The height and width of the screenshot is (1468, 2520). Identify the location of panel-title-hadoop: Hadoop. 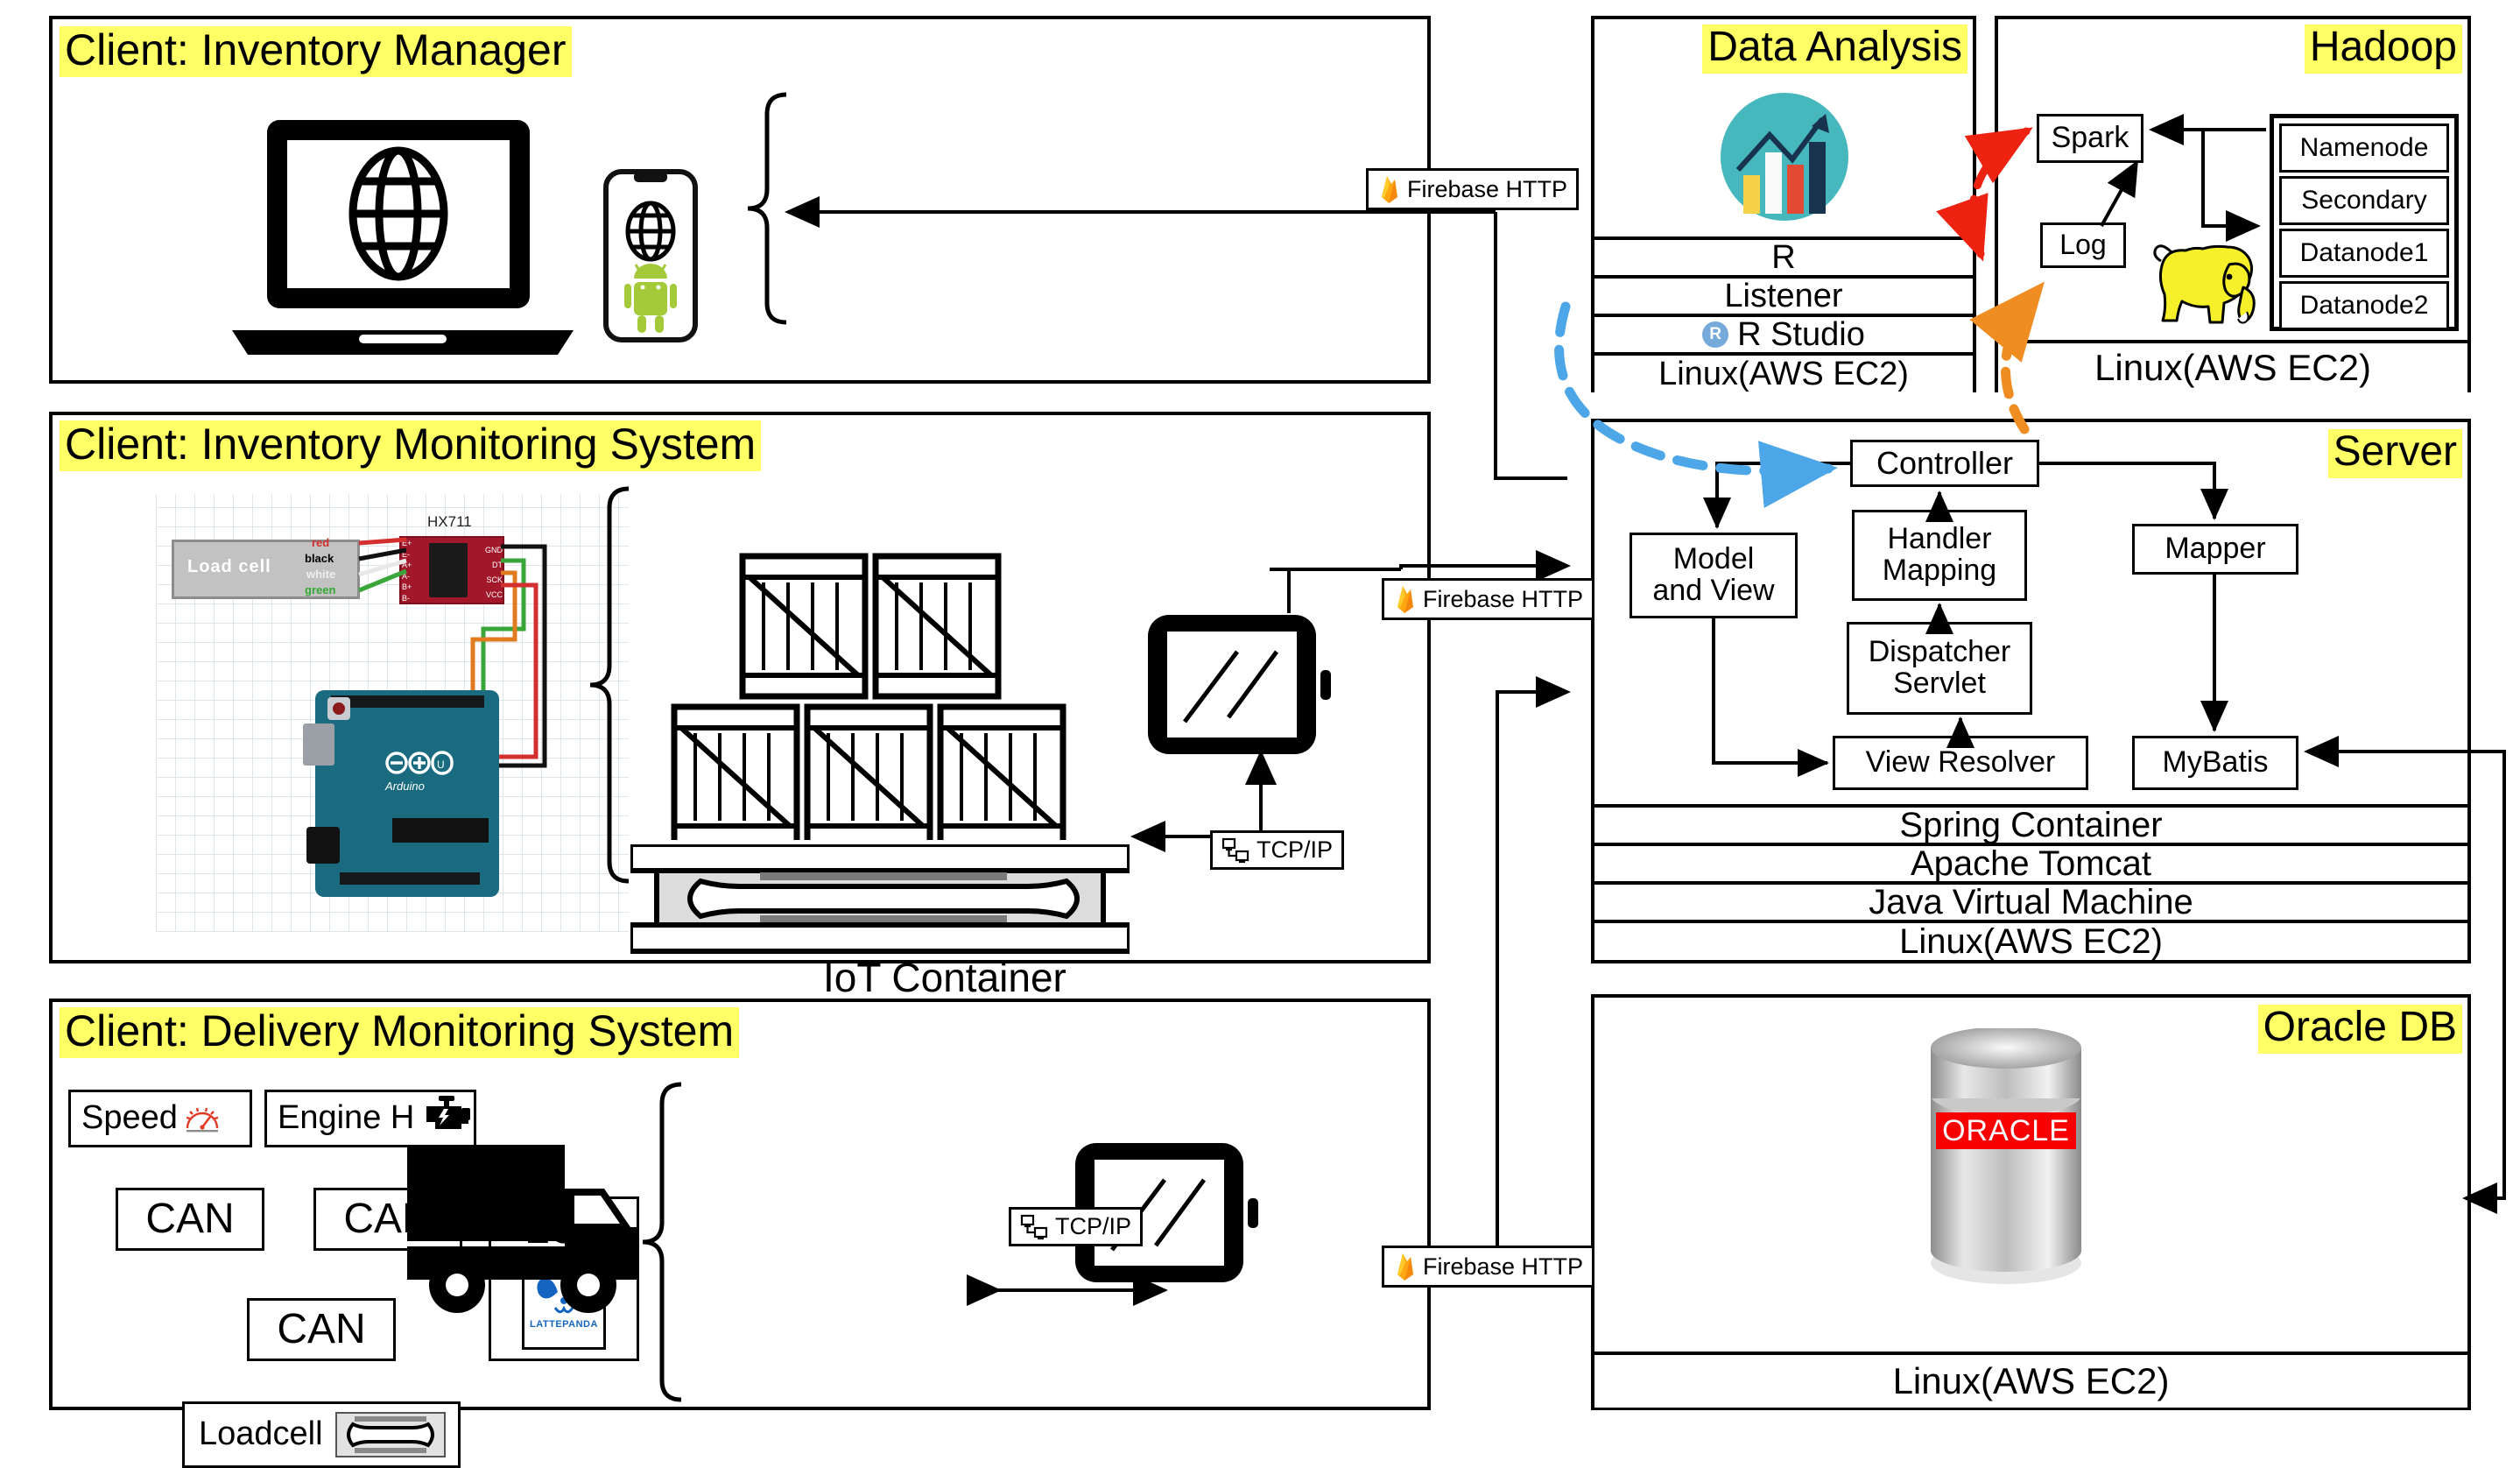
(2383, 49).